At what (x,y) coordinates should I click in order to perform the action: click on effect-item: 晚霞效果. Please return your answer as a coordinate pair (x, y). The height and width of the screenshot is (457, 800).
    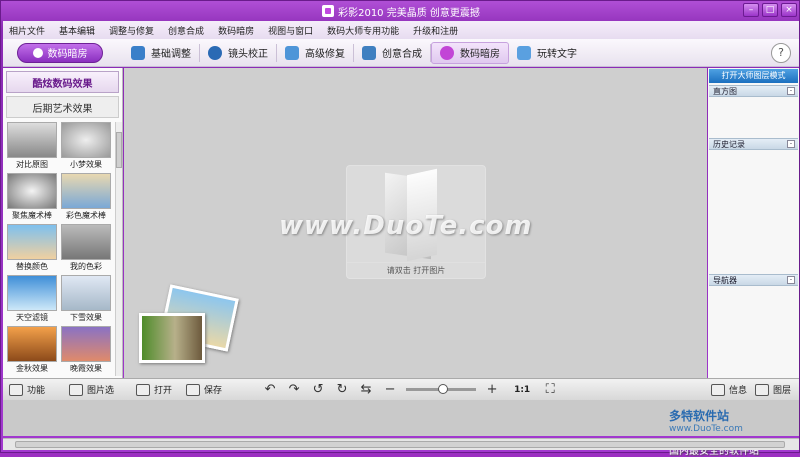
    Looking at the image, I should click on (86, 351).